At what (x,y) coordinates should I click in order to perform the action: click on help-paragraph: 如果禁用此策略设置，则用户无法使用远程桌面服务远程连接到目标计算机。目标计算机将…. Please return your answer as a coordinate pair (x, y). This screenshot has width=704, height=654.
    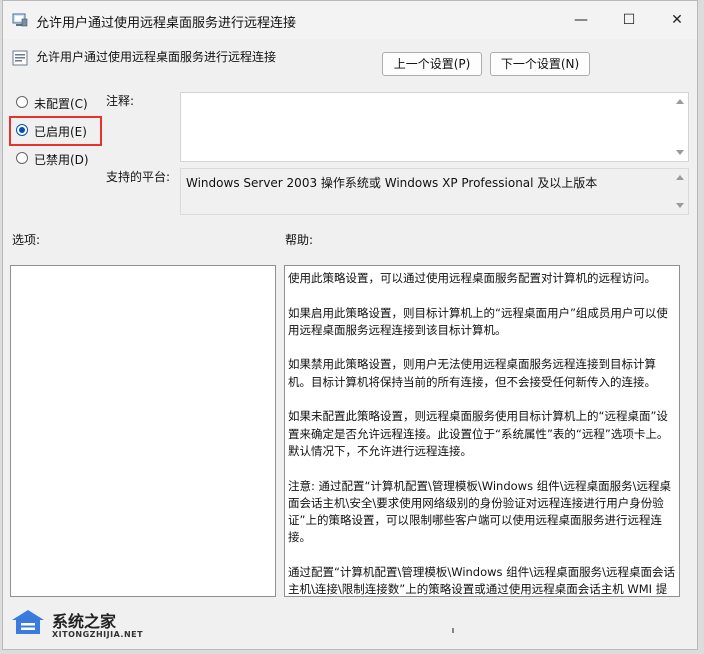
    Looking at the image, I should click on (472, 373).